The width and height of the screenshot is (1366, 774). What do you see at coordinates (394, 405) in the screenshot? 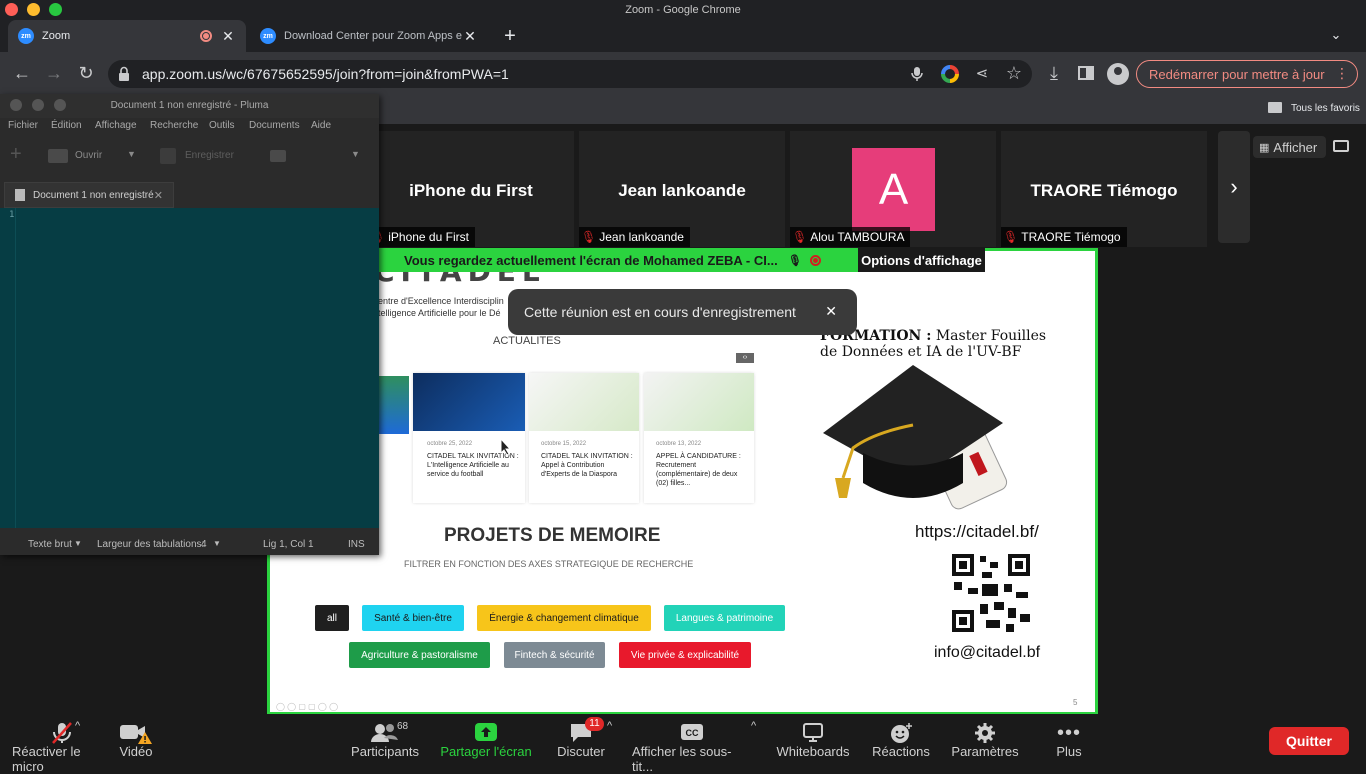
I see `news-thumbnail-partial` at bounding box center [394, 405].